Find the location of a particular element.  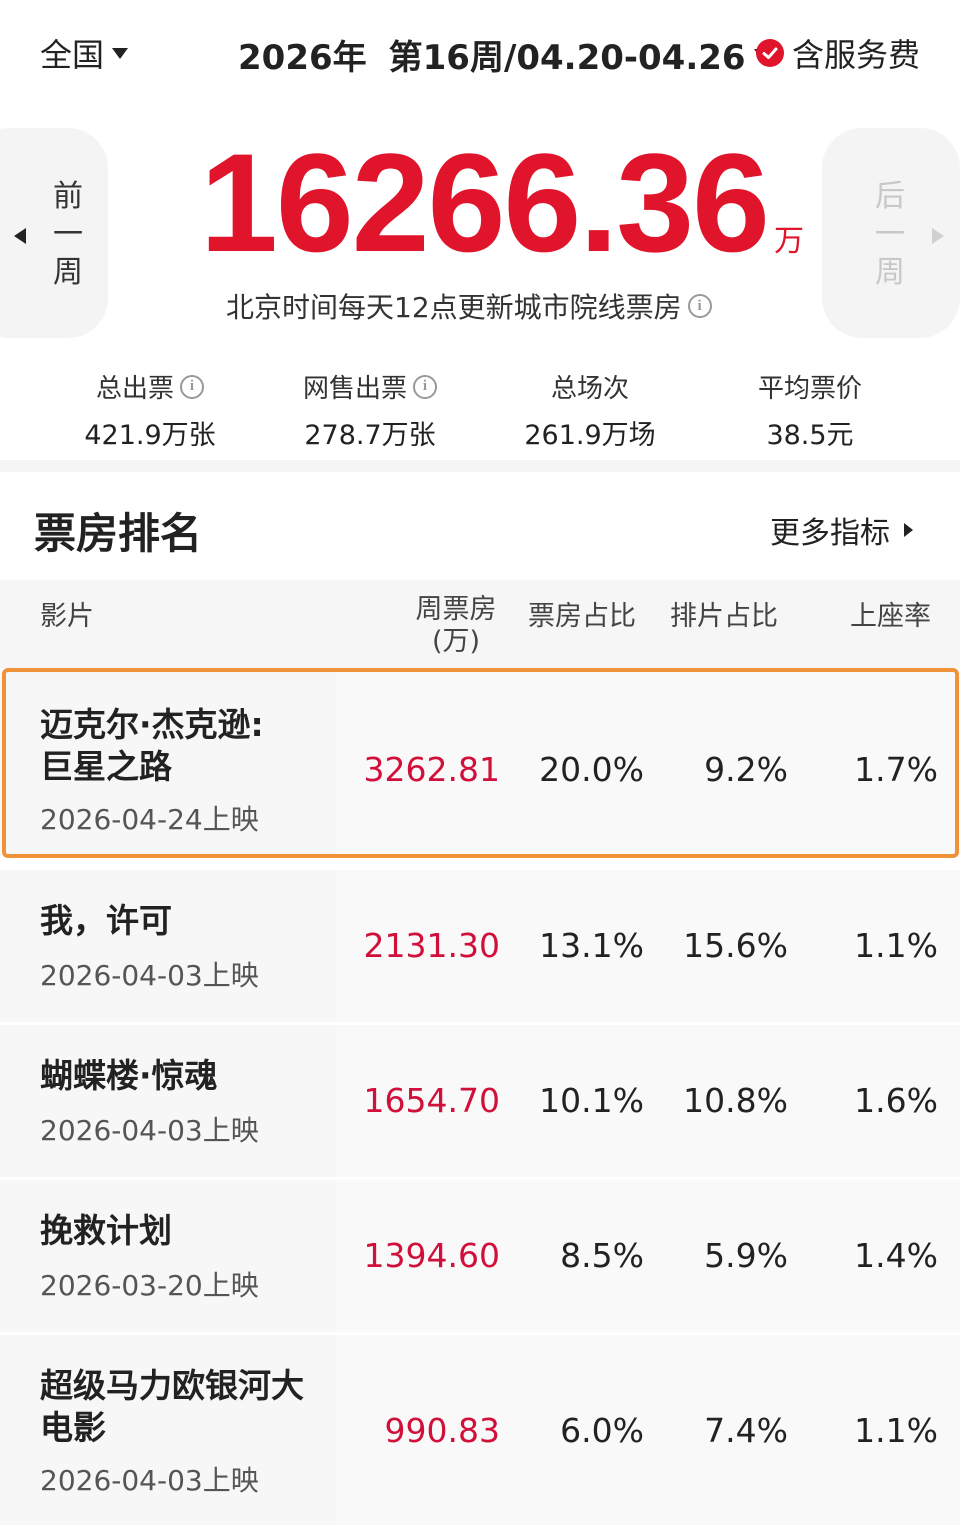

region-label: 全国 is located at coordinates (72, 55).